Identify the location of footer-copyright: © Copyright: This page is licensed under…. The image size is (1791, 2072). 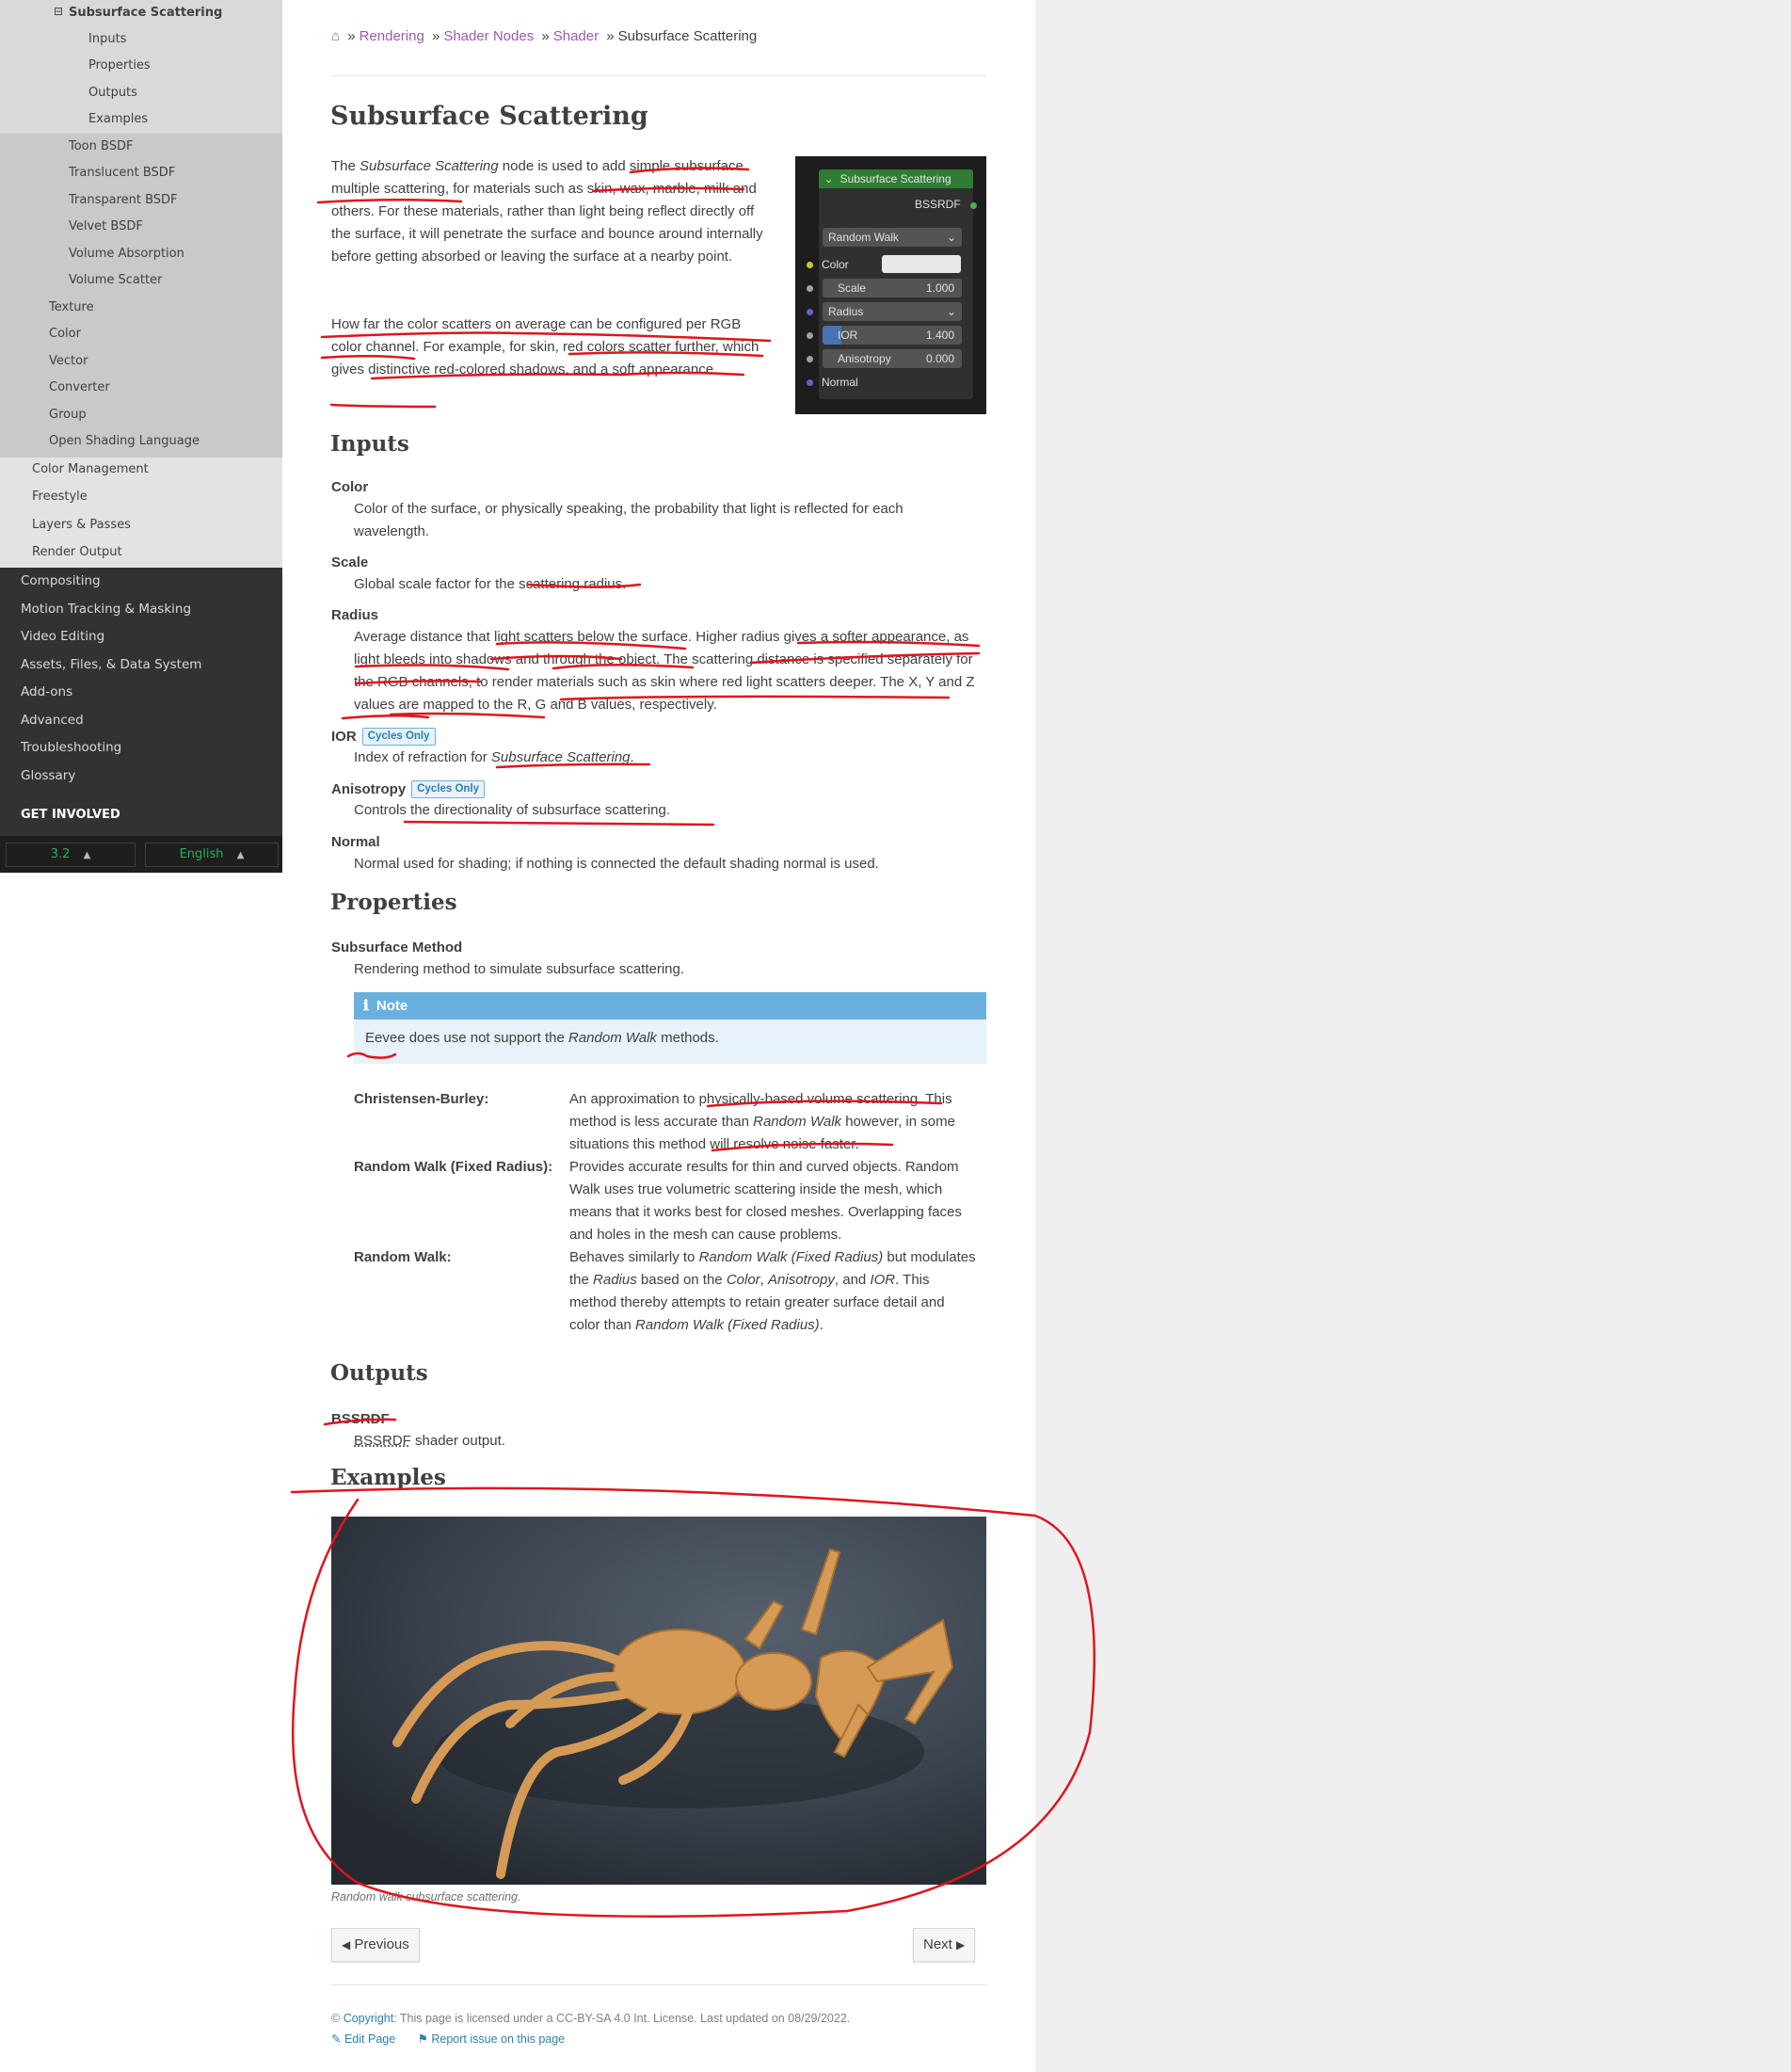
(590, 2018).